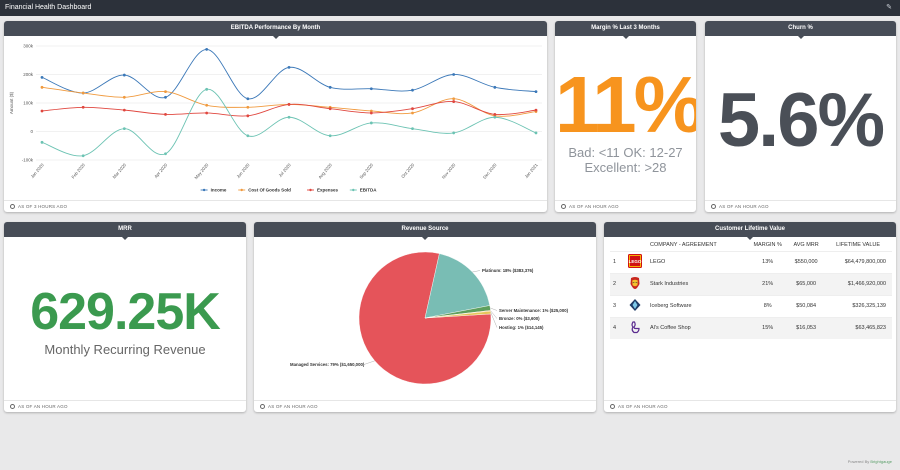 The width and height of the screenshot is (900, 470). I want to click on x-tick-label: May 2020, so click(201, 171).